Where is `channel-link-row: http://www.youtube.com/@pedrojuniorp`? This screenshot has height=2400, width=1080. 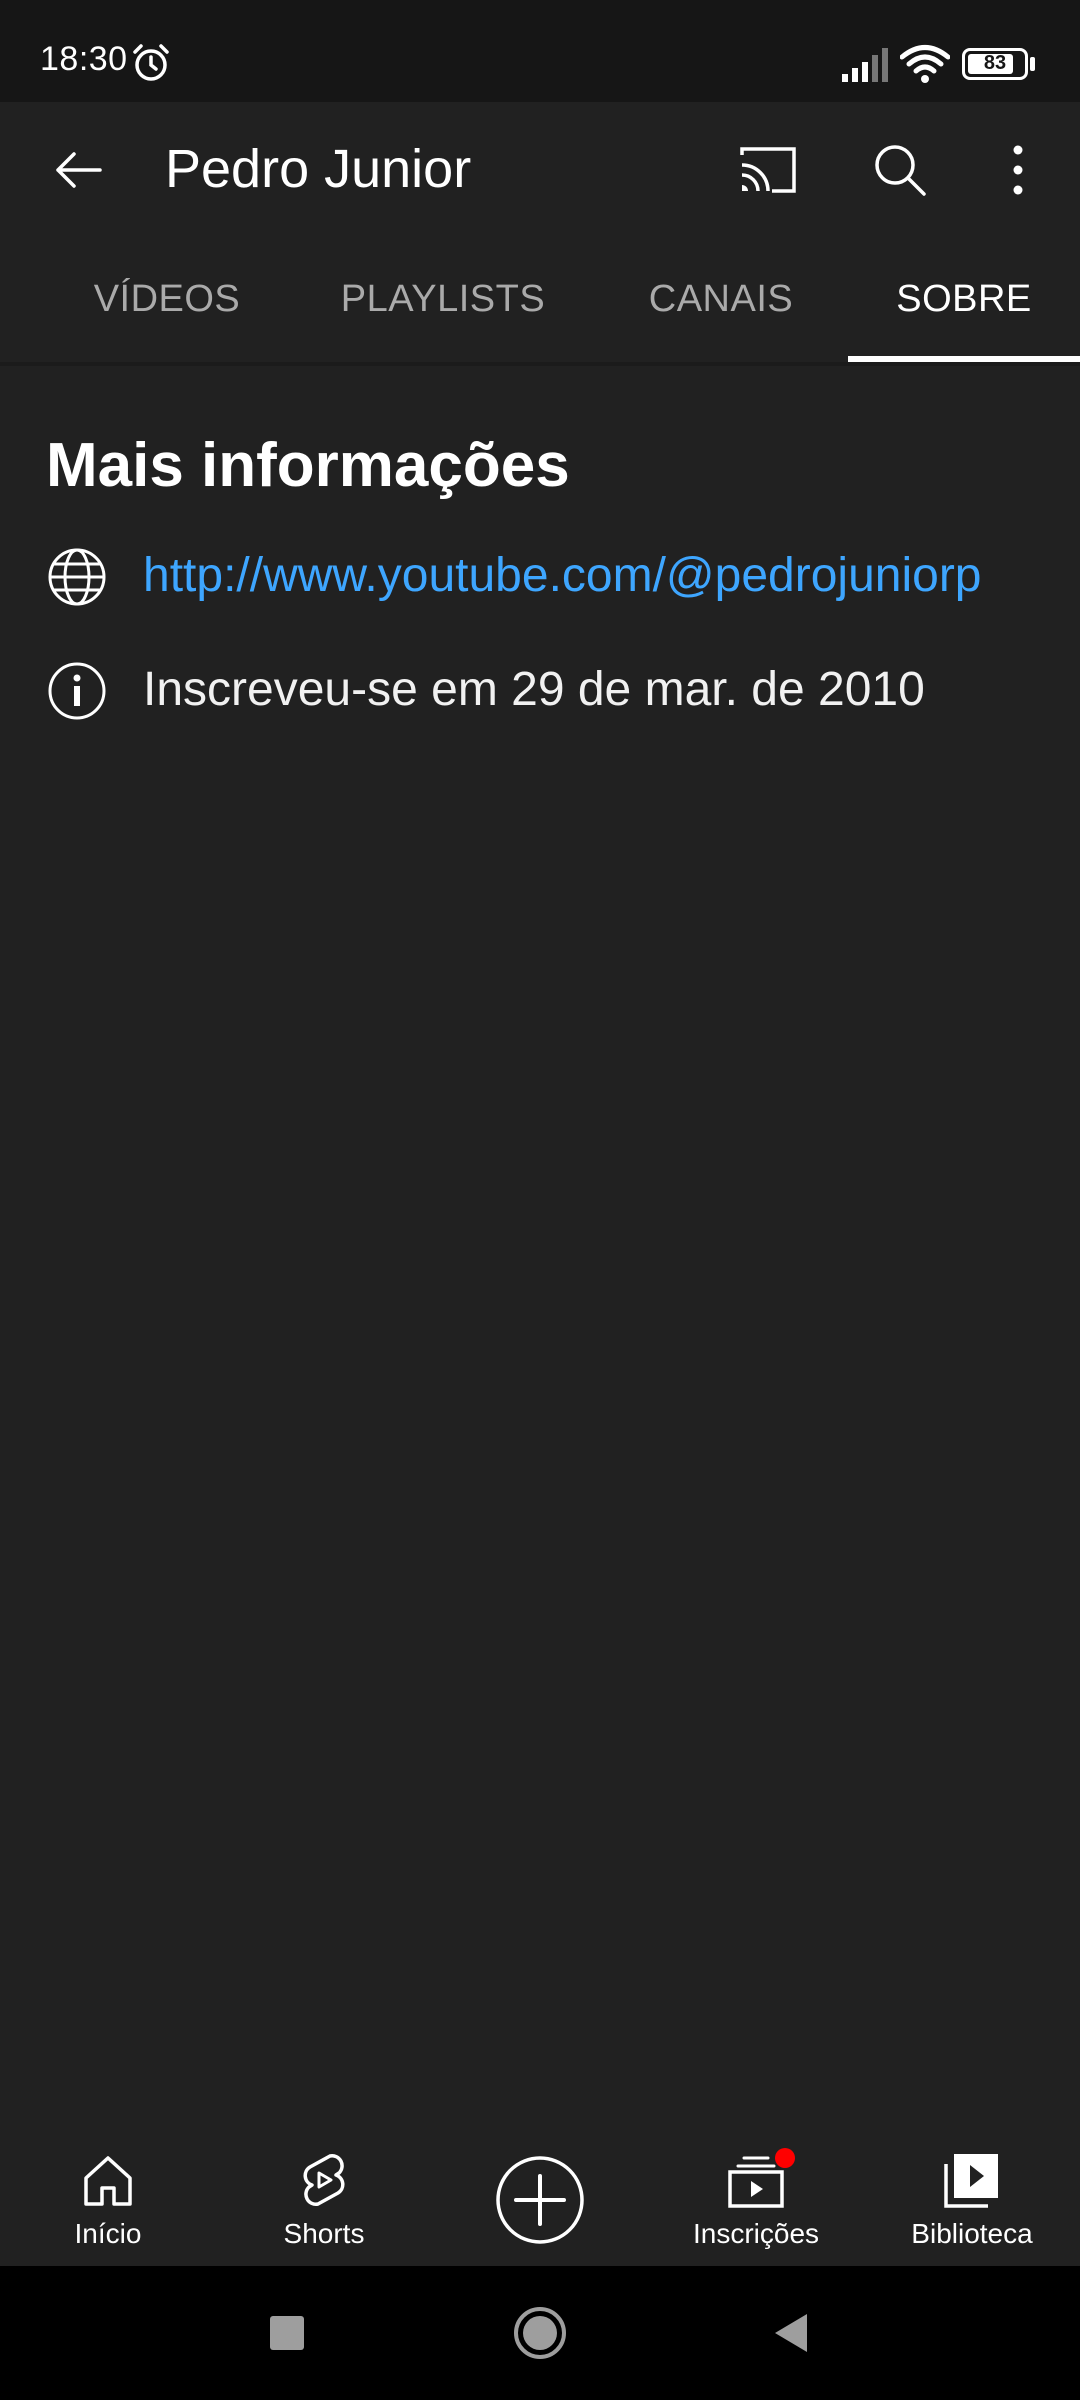
channel-link-row: http://www.youtube.com/@pedrojuniorp is located at coordinates (546, 578).